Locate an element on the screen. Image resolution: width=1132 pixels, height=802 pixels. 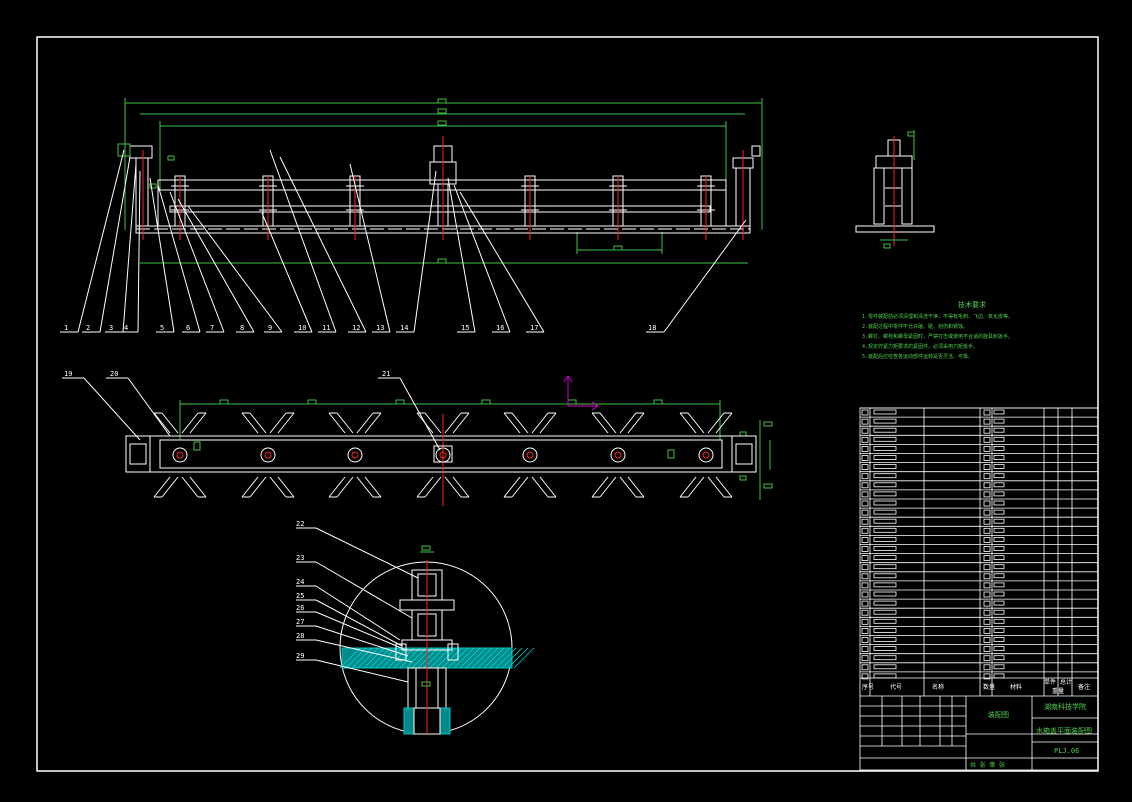
balloon-number: 29 is located at coordinates (300, 656).